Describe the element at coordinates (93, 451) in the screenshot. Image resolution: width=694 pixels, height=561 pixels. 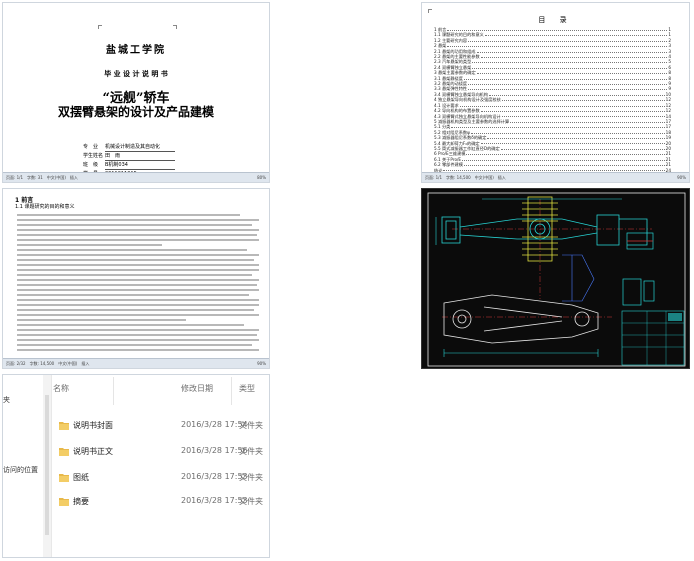
I see `folder-name: 说明书正文` at that location.